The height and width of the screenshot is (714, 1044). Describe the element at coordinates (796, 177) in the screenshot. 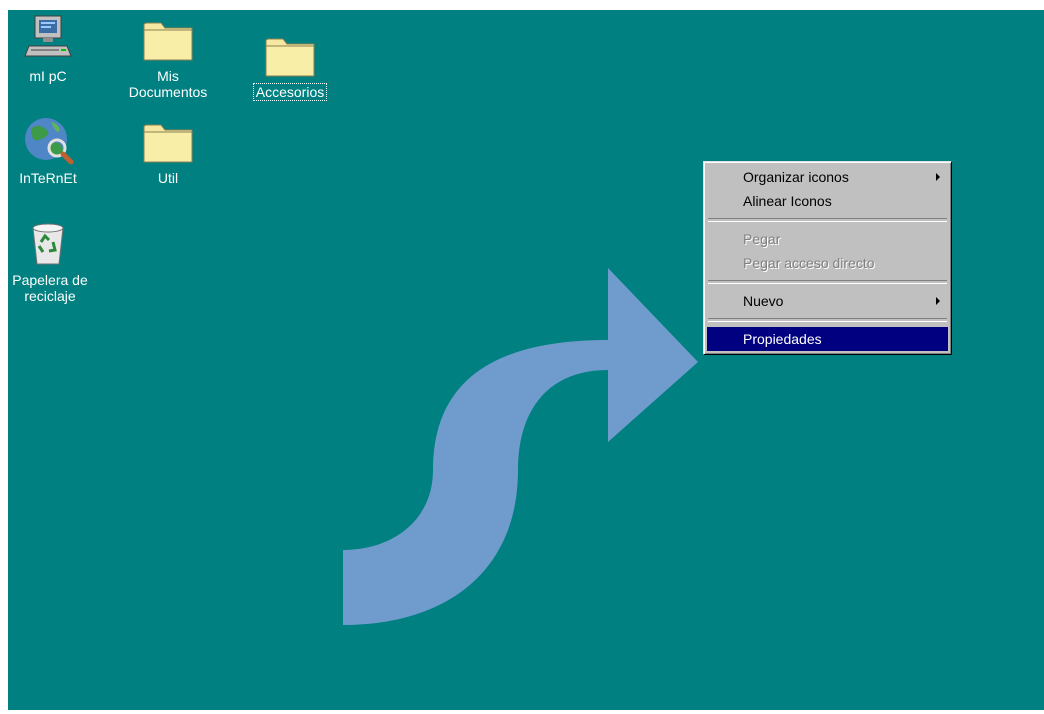

I see `menu-item-label: Organizar iconos` at that location.